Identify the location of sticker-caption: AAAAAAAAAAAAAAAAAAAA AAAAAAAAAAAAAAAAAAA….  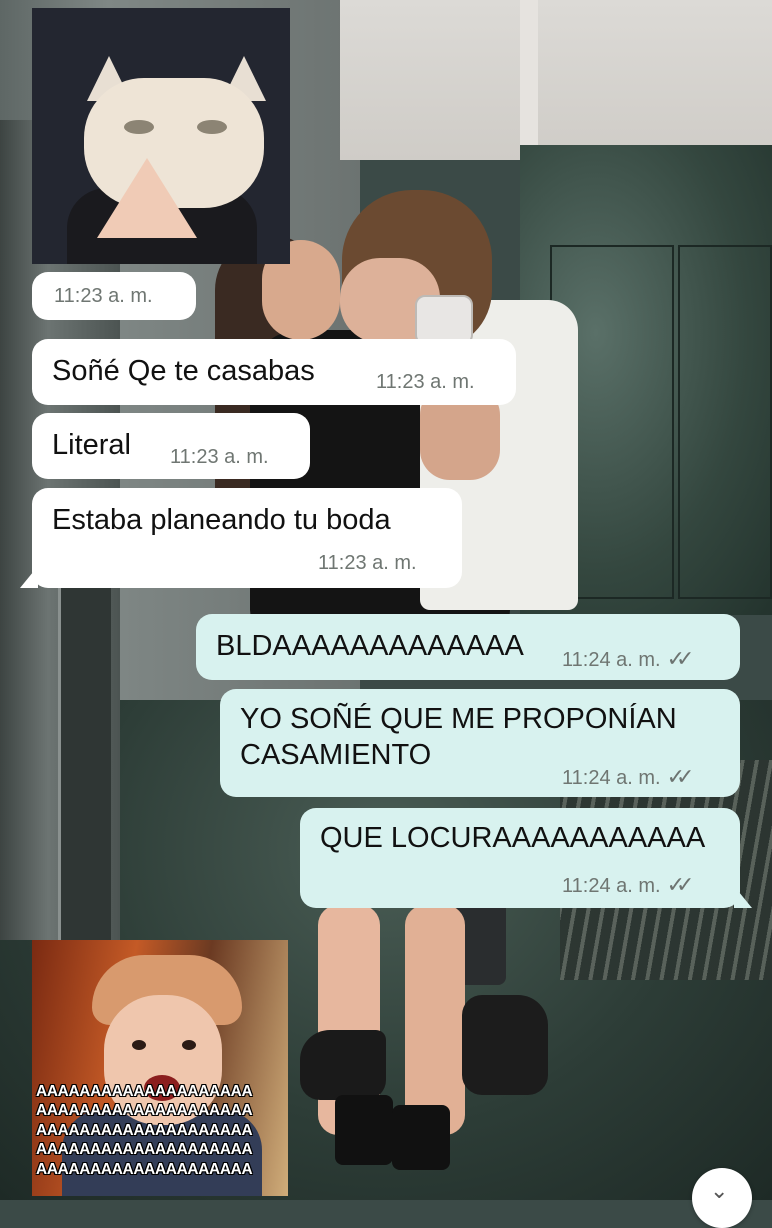
(144, 1130).